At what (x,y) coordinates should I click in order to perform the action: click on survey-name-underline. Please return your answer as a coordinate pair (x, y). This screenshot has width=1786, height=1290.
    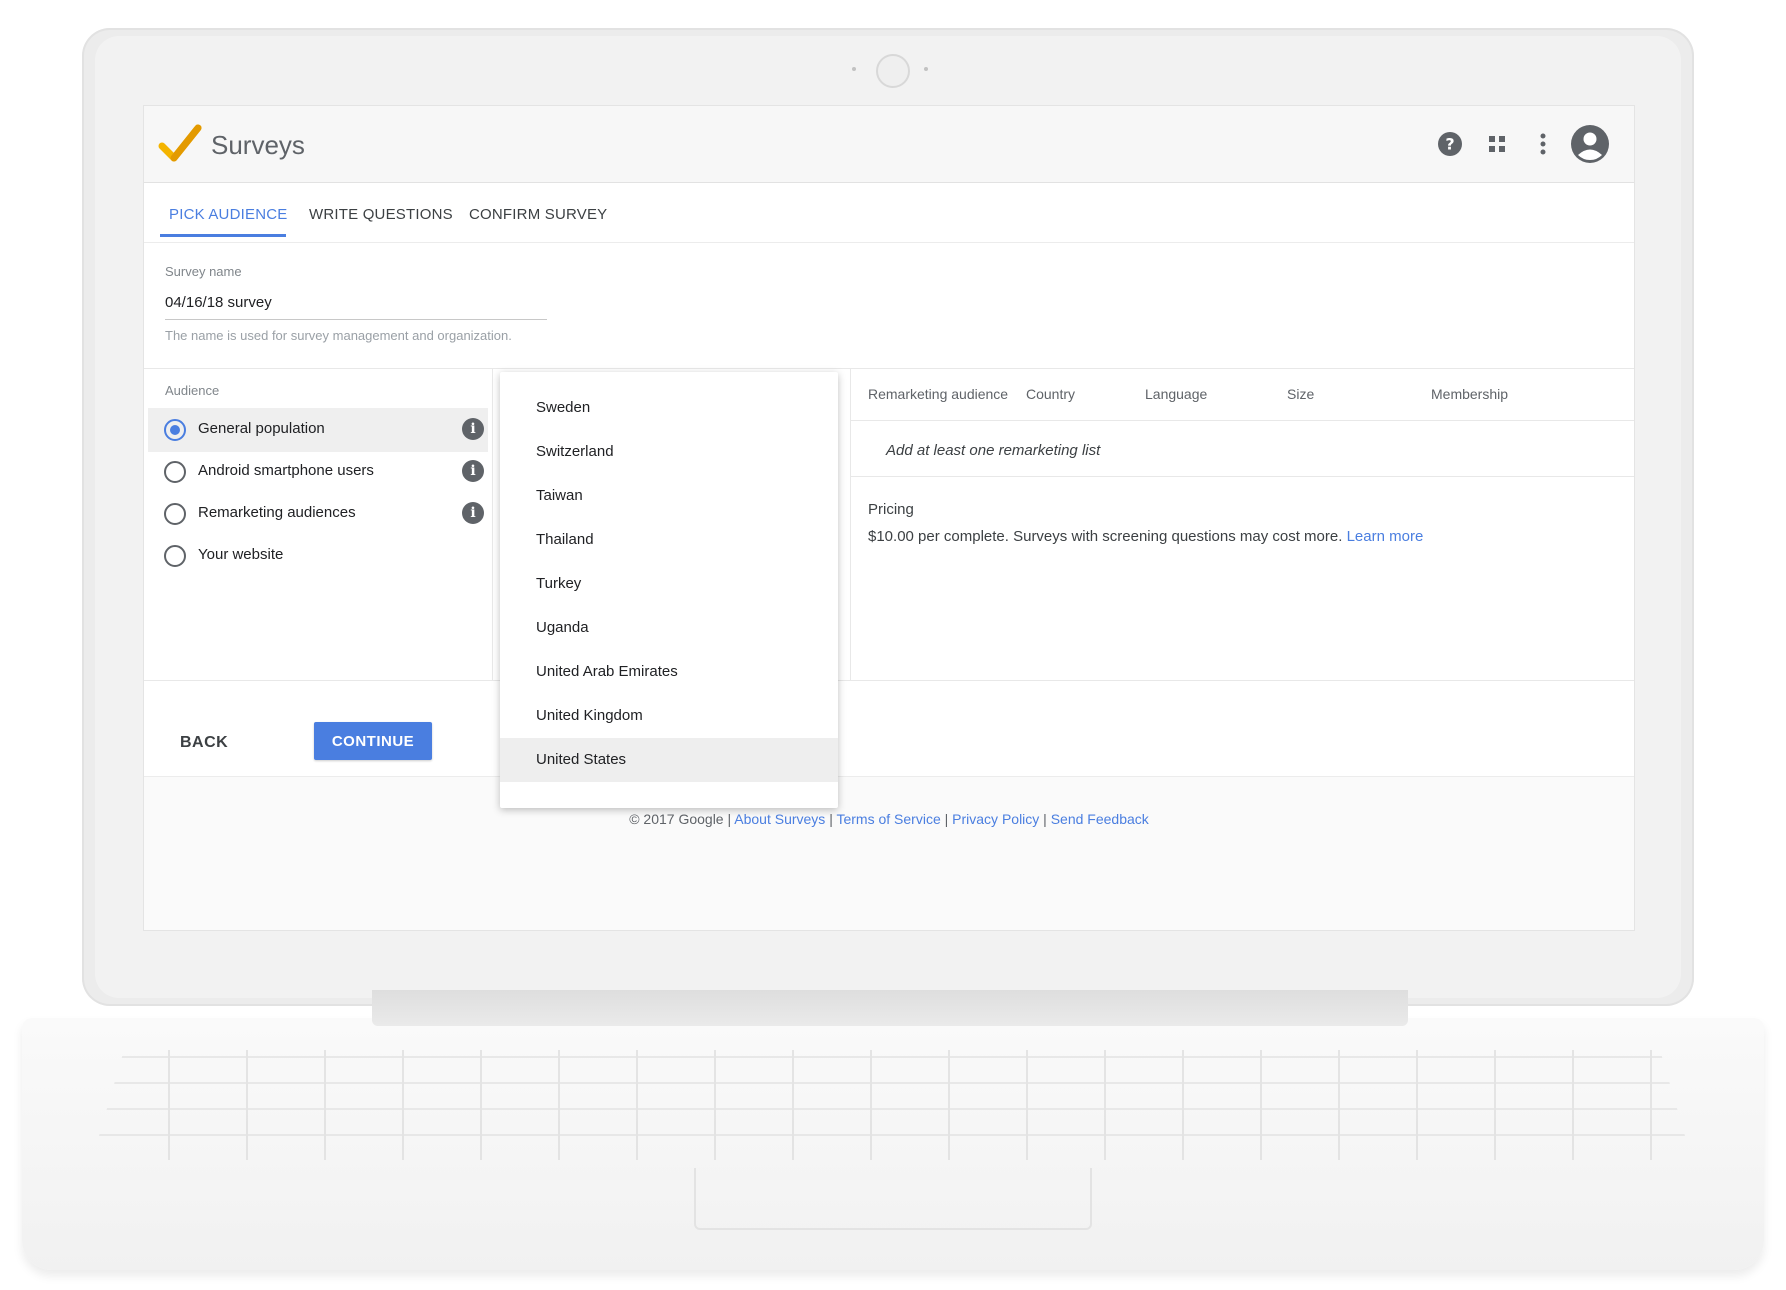
    Looking at the image, I should click on (356, 319).